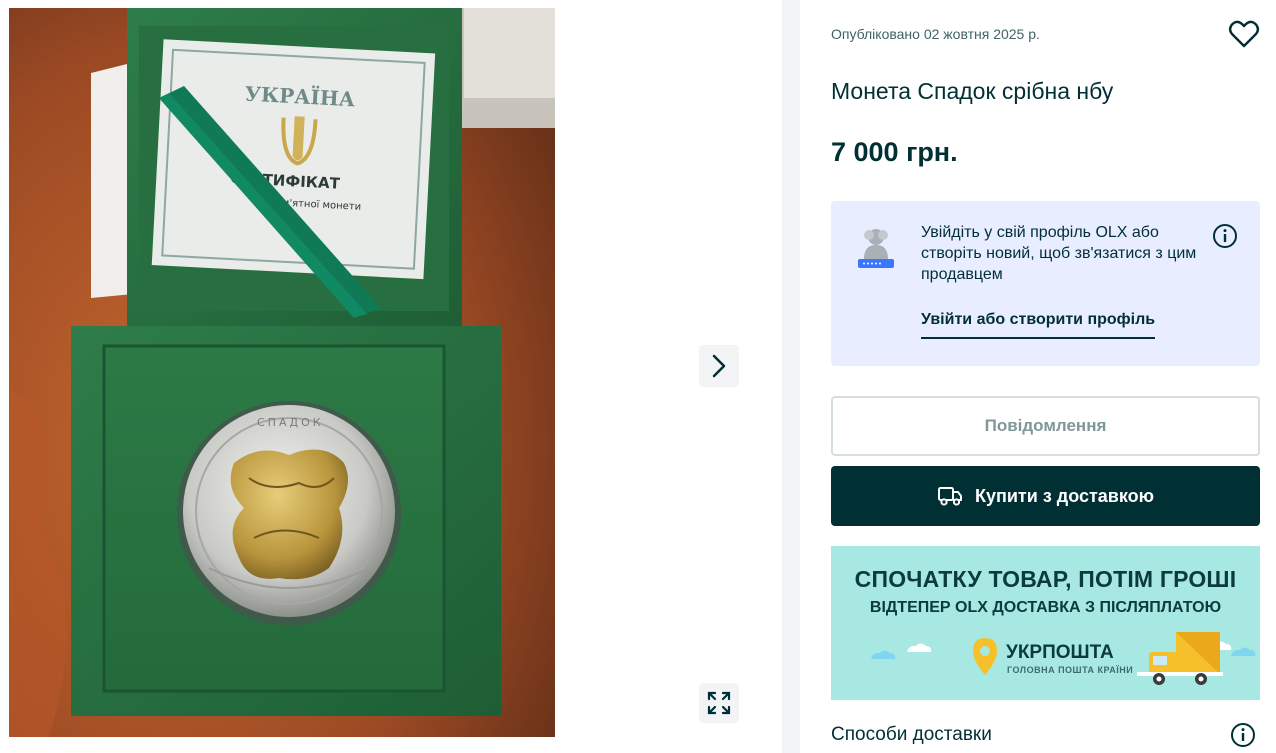  I want to click on expand-icon, so click(719, 703).